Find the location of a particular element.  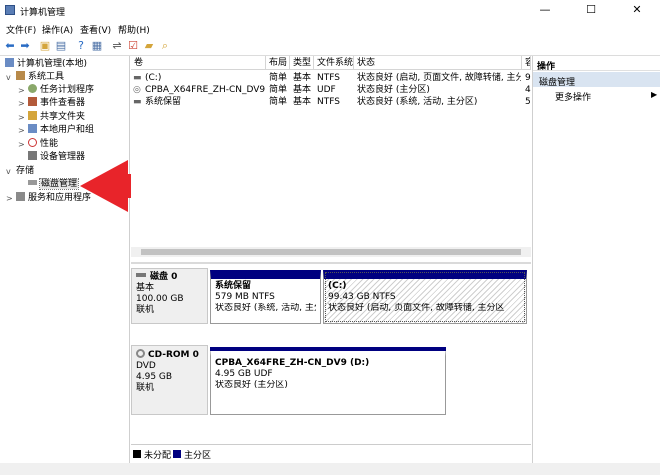

up-folder-icon: ▣ is located at coordinates (45, 46).